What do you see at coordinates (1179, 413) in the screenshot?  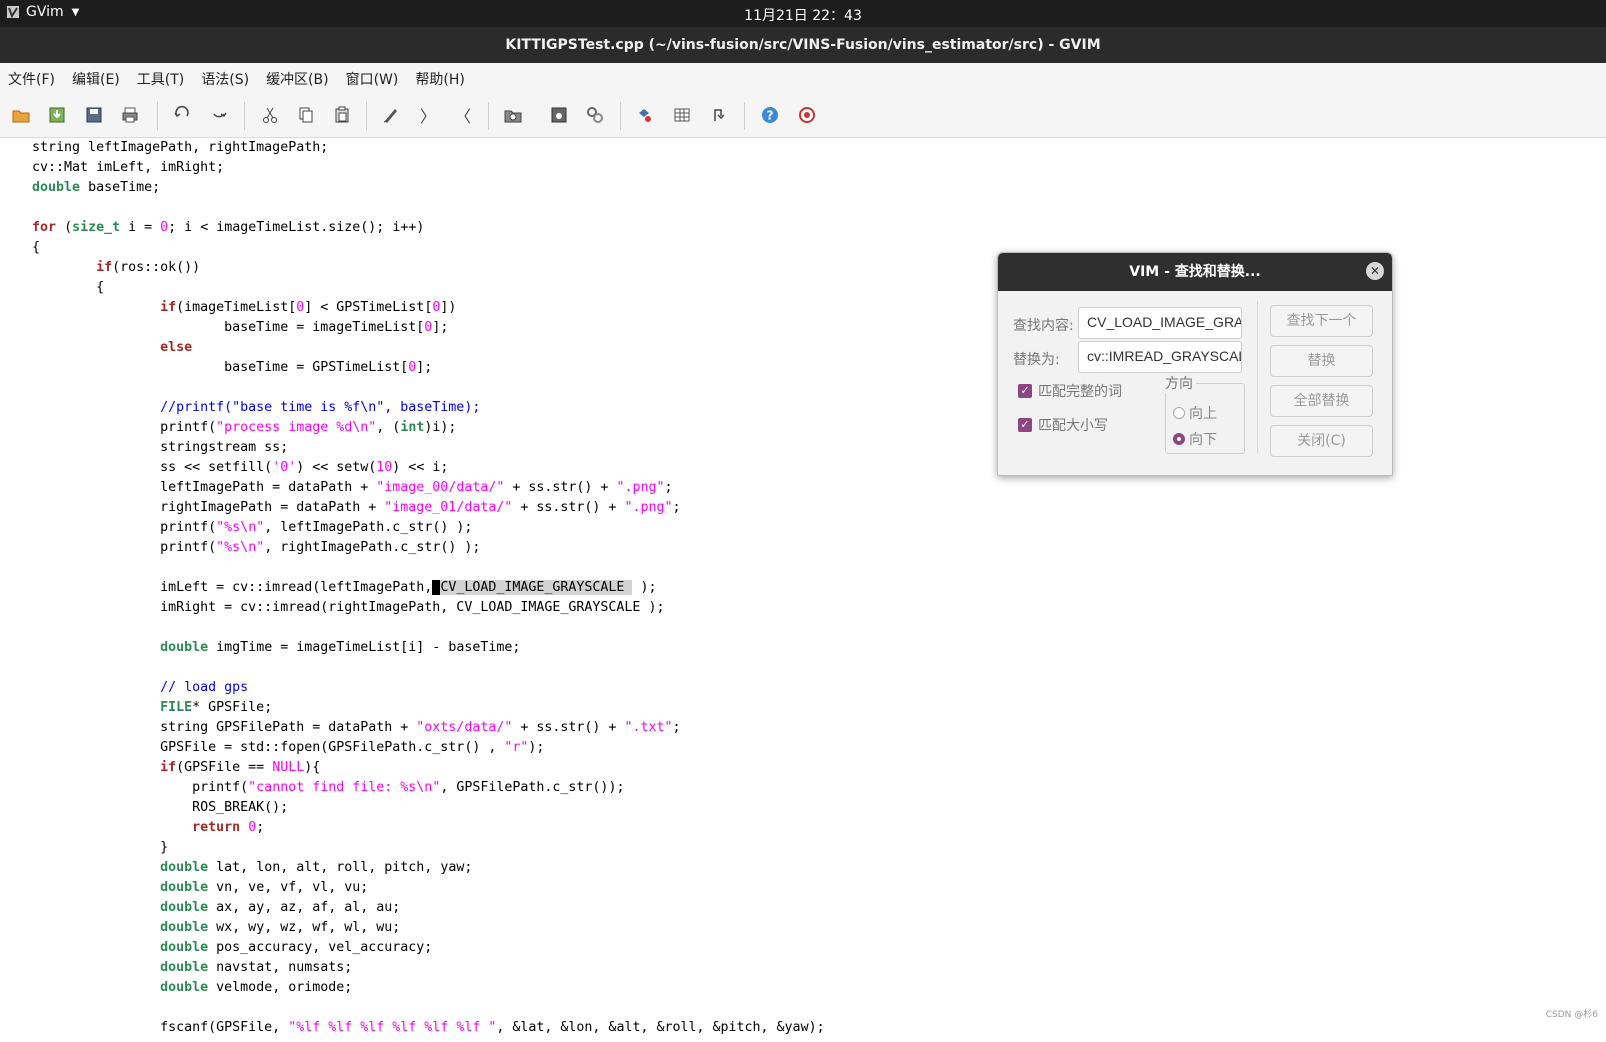 I see `radio-unselected-icon` at bounding box center [1179, 413].